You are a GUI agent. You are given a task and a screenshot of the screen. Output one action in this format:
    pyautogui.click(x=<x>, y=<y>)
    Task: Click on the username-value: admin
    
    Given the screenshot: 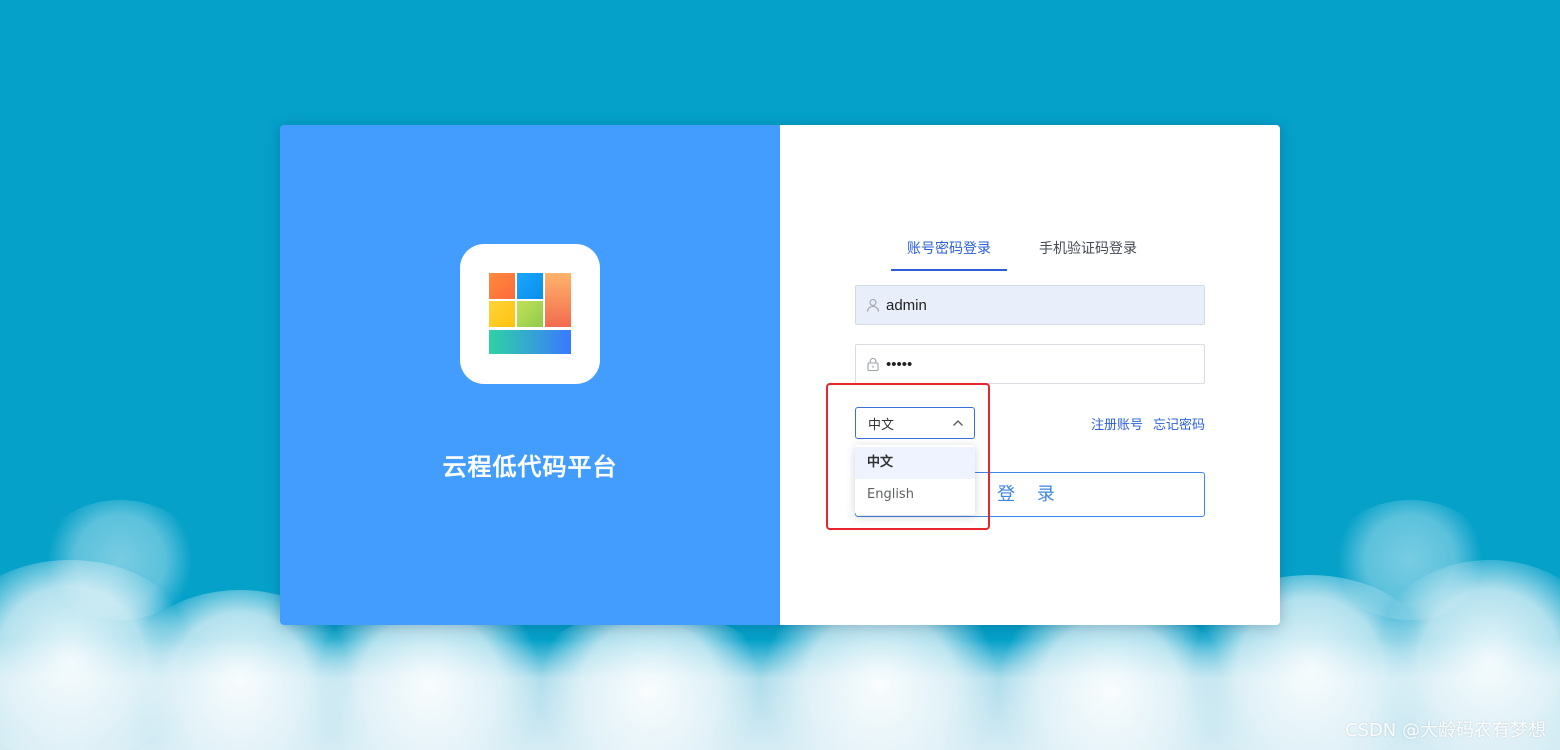 What is the action you would take?
    pyautogui.click(x=906, y=305)
    